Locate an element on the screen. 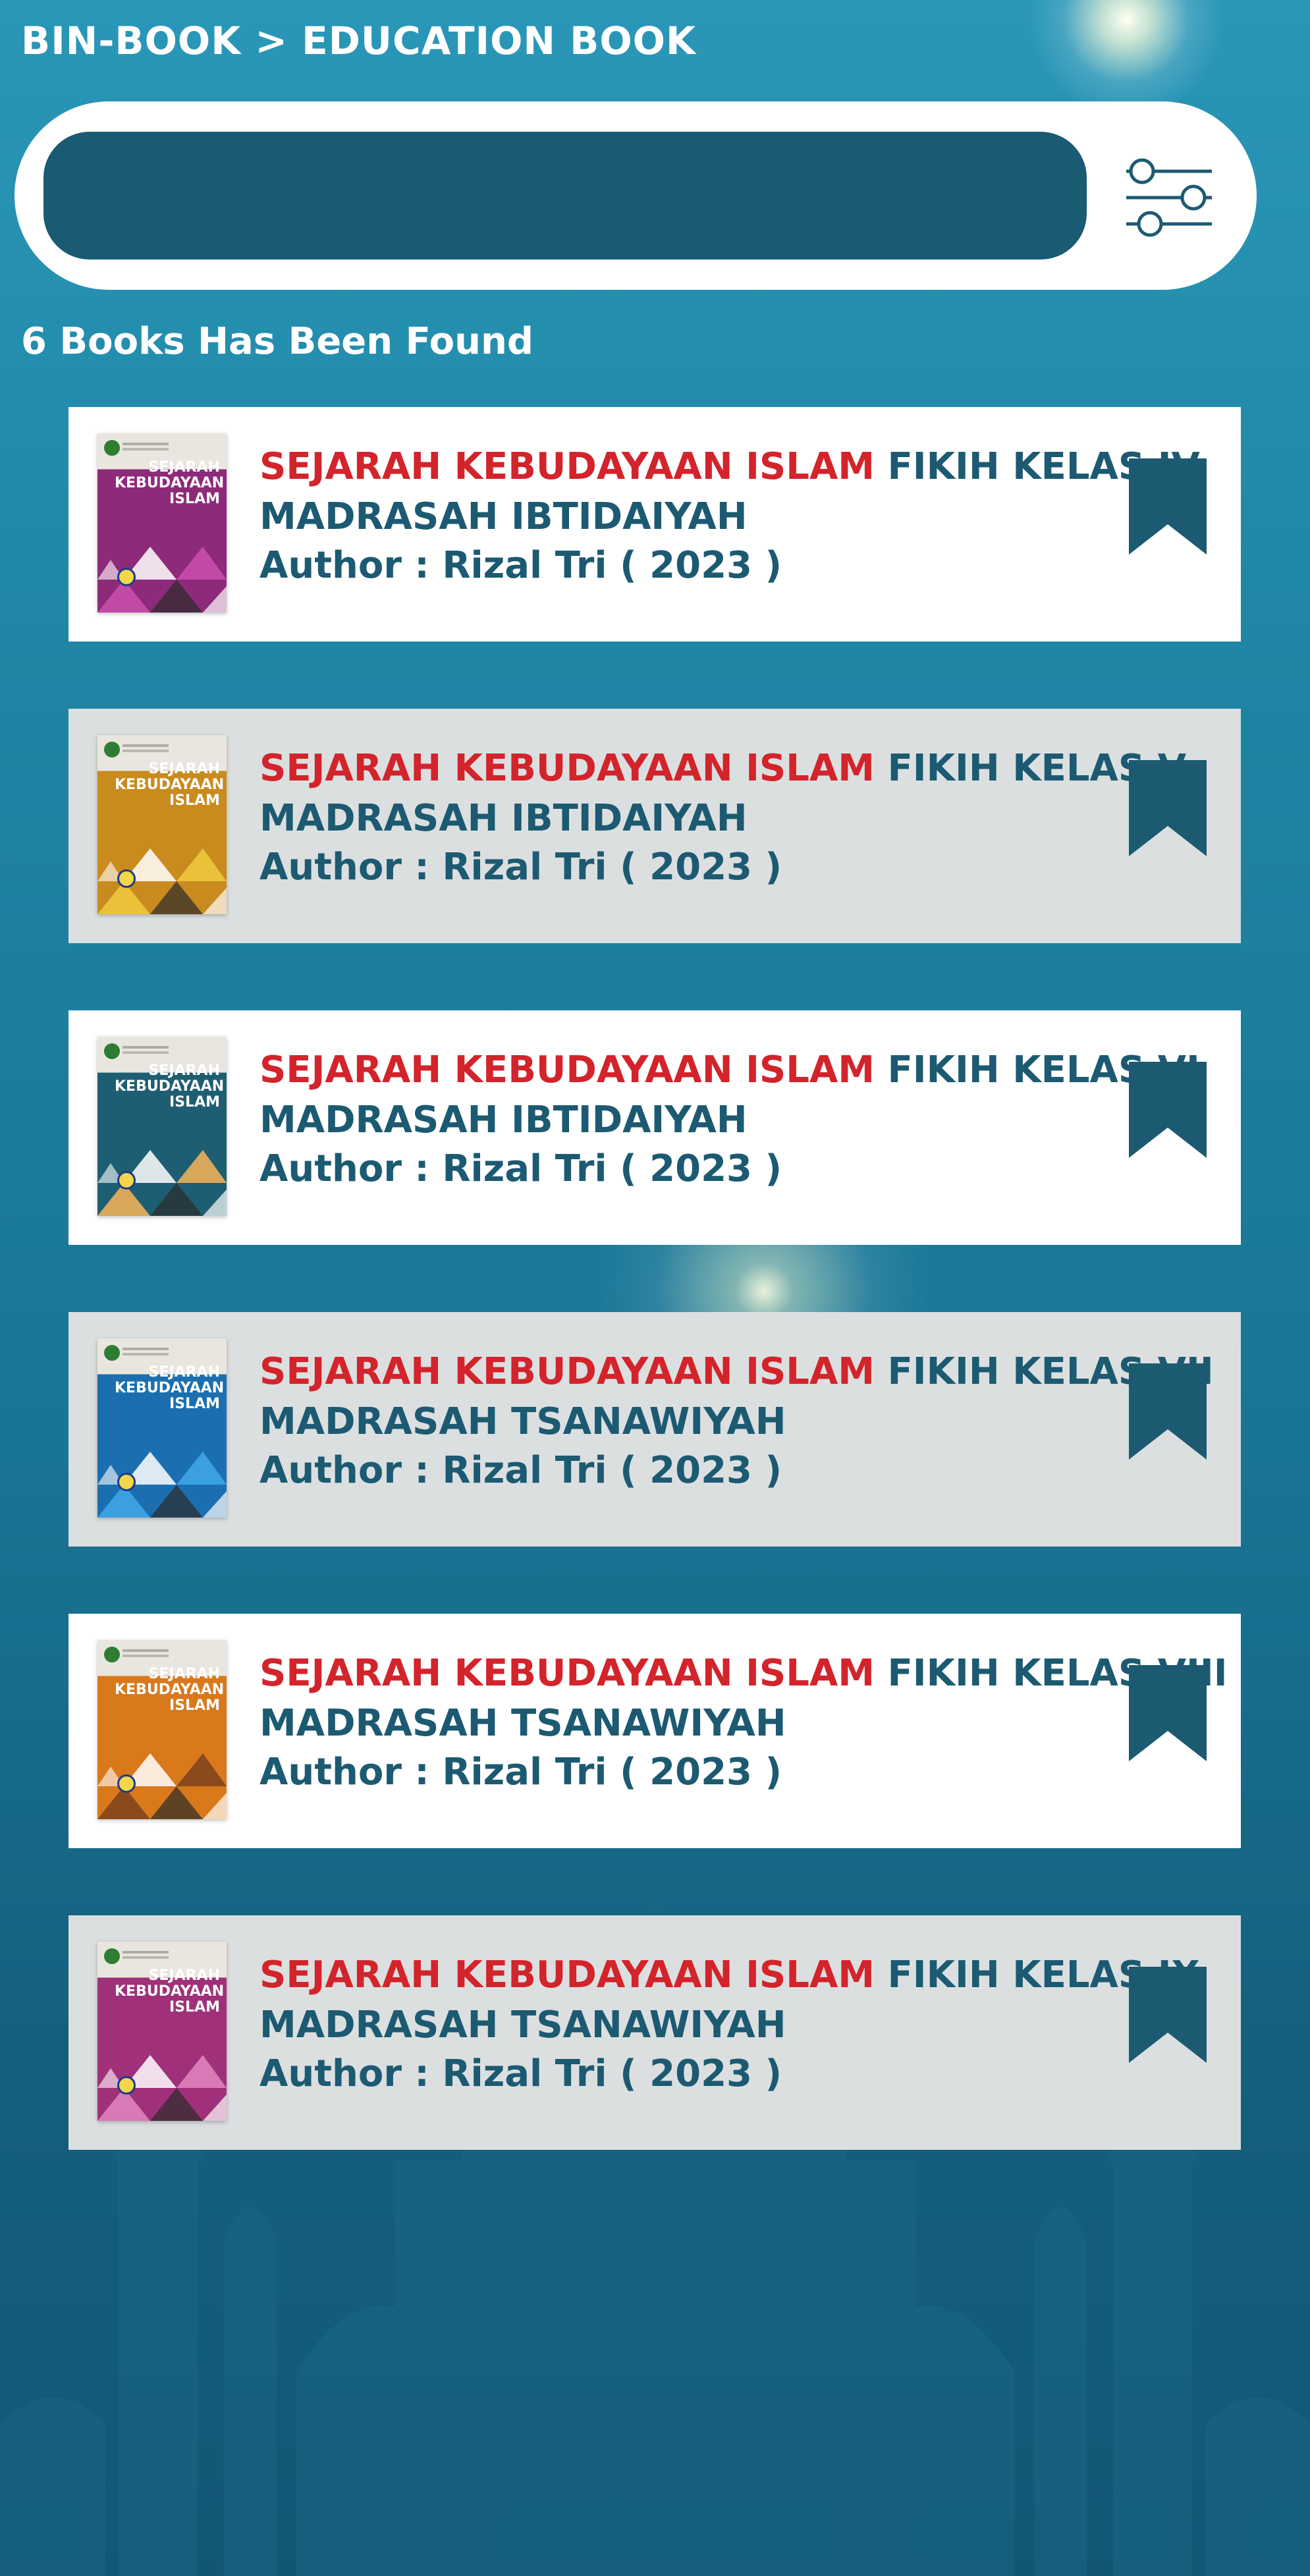 This screenshot has height=2576, width=1310. sliders-icon is located at coordinates (1169, 197).